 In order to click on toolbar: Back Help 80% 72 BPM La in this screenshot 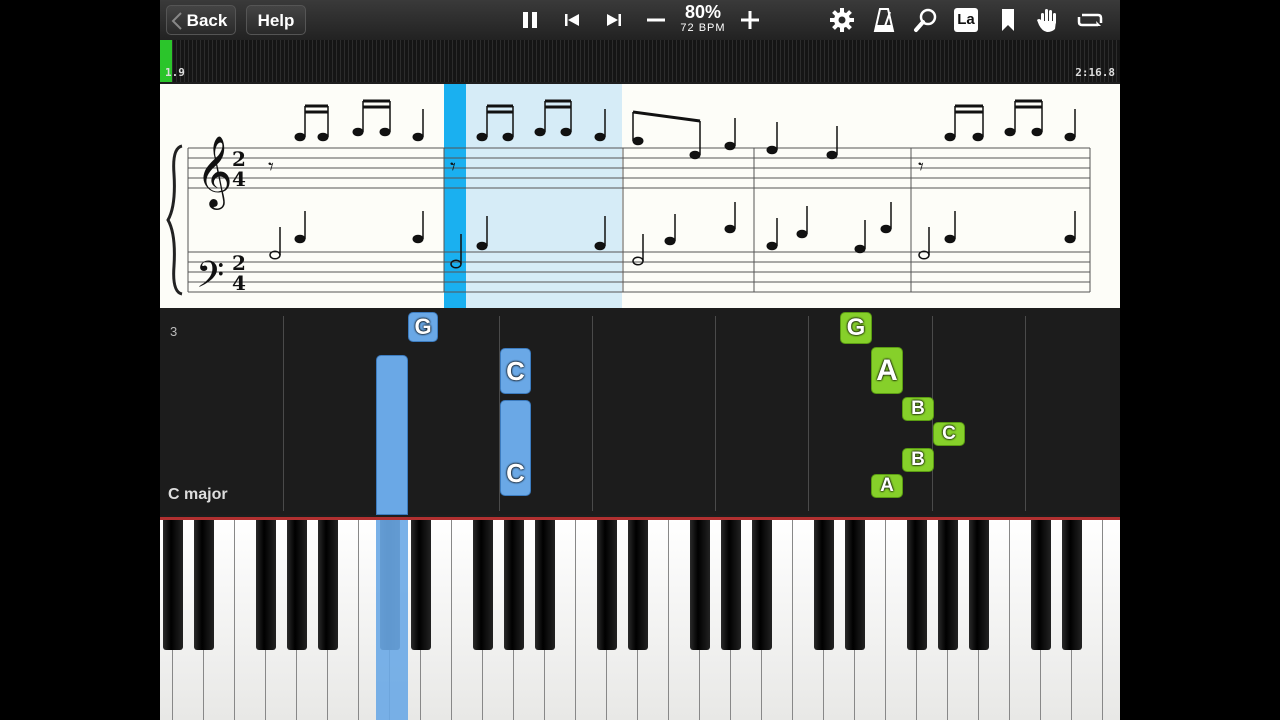, I will do `click(640, 20)`.